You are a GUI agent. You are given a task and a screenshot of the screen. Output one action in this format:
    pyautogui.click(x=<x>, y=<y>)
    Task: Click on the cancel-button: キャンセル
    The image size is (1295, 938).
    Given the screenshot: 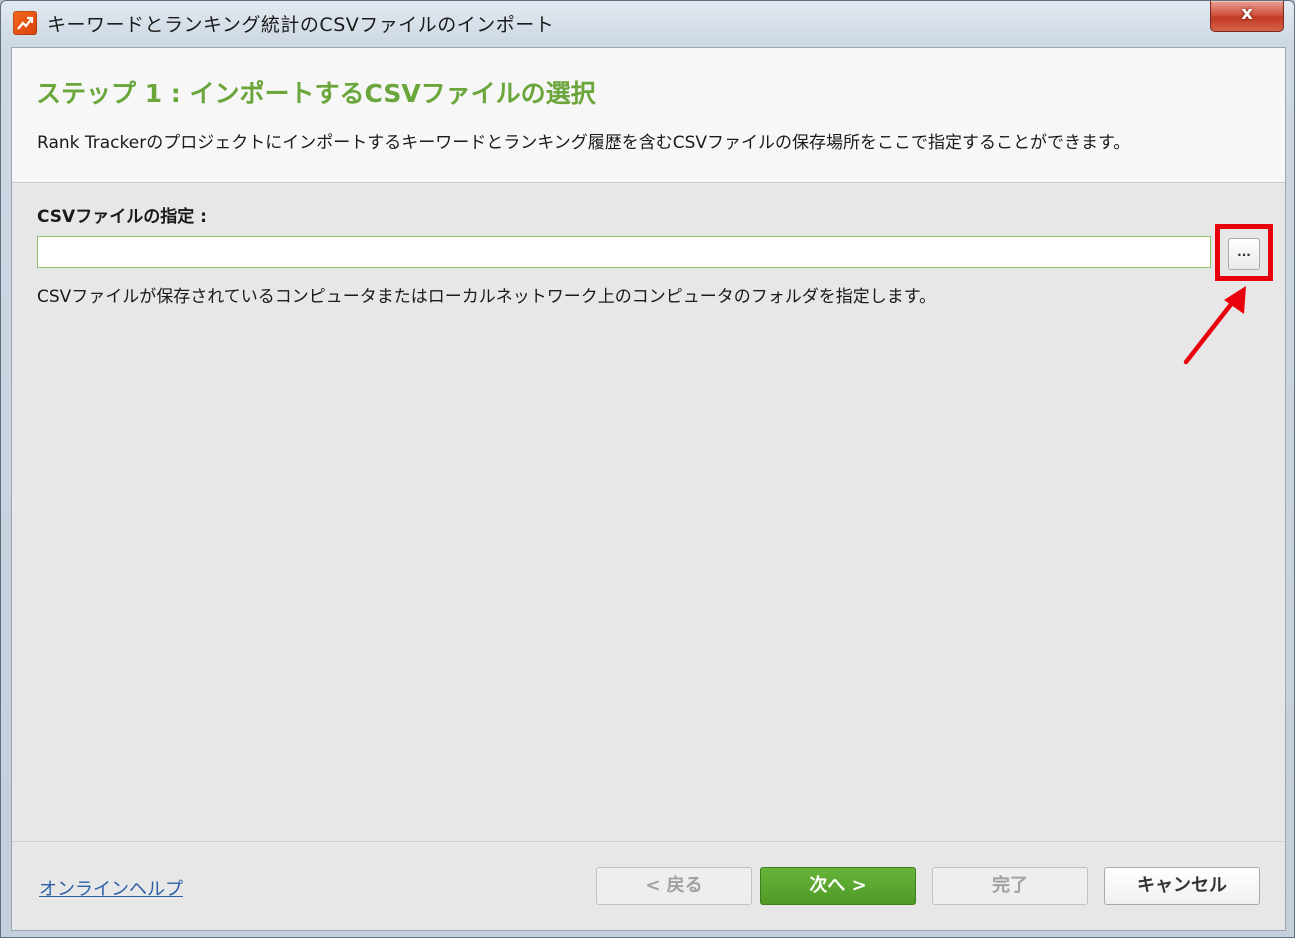 What is the action you would take?
    pyautogui.click(x=1182, y=886)
    